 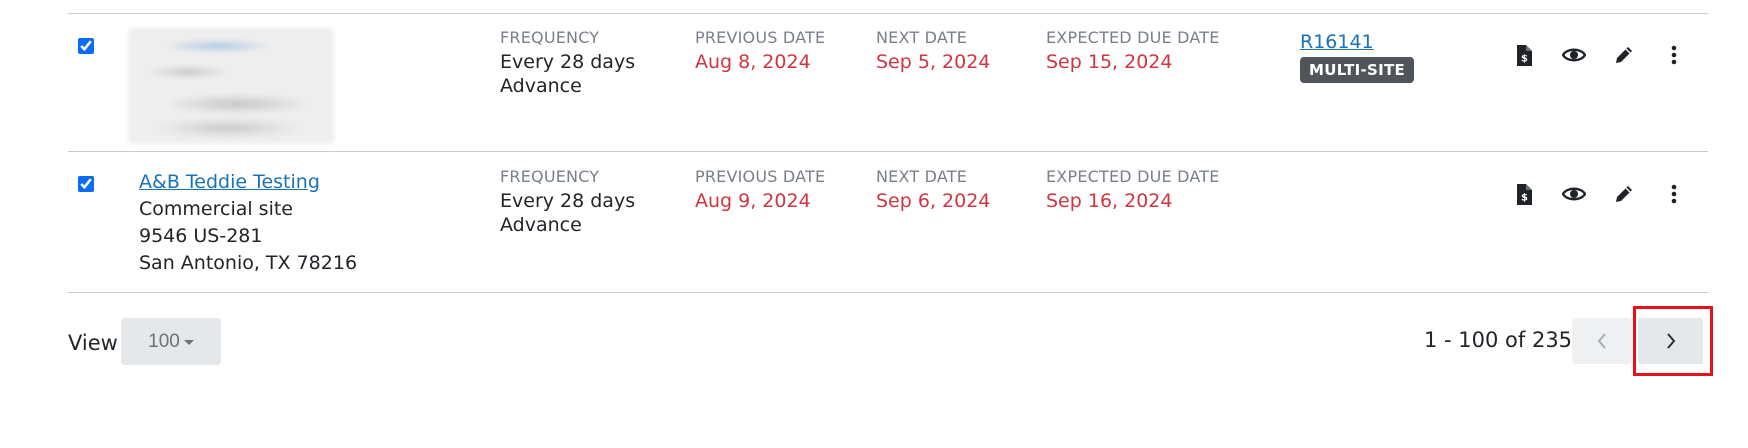 I want to click on expected-due-date-cell: EXPECTED DUE DATE Sep 16, 2024, so click(x=1133, y=191).